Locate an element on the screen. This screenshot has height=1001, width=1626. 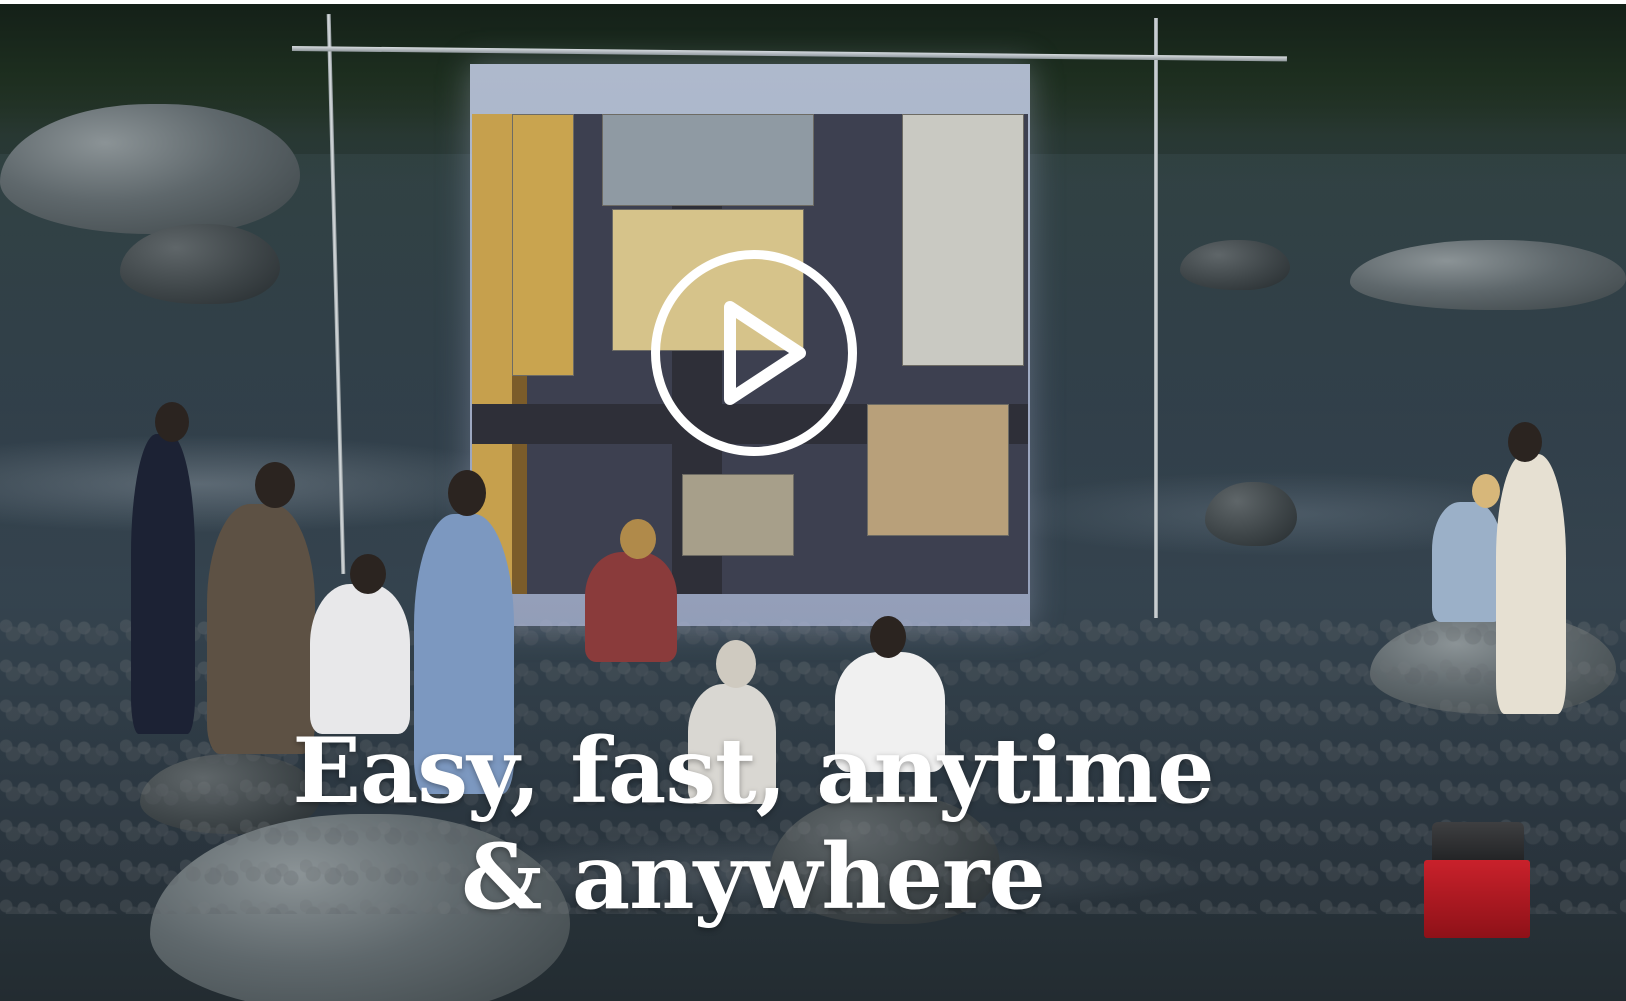
play-icon is located at coordinates (765, 353).